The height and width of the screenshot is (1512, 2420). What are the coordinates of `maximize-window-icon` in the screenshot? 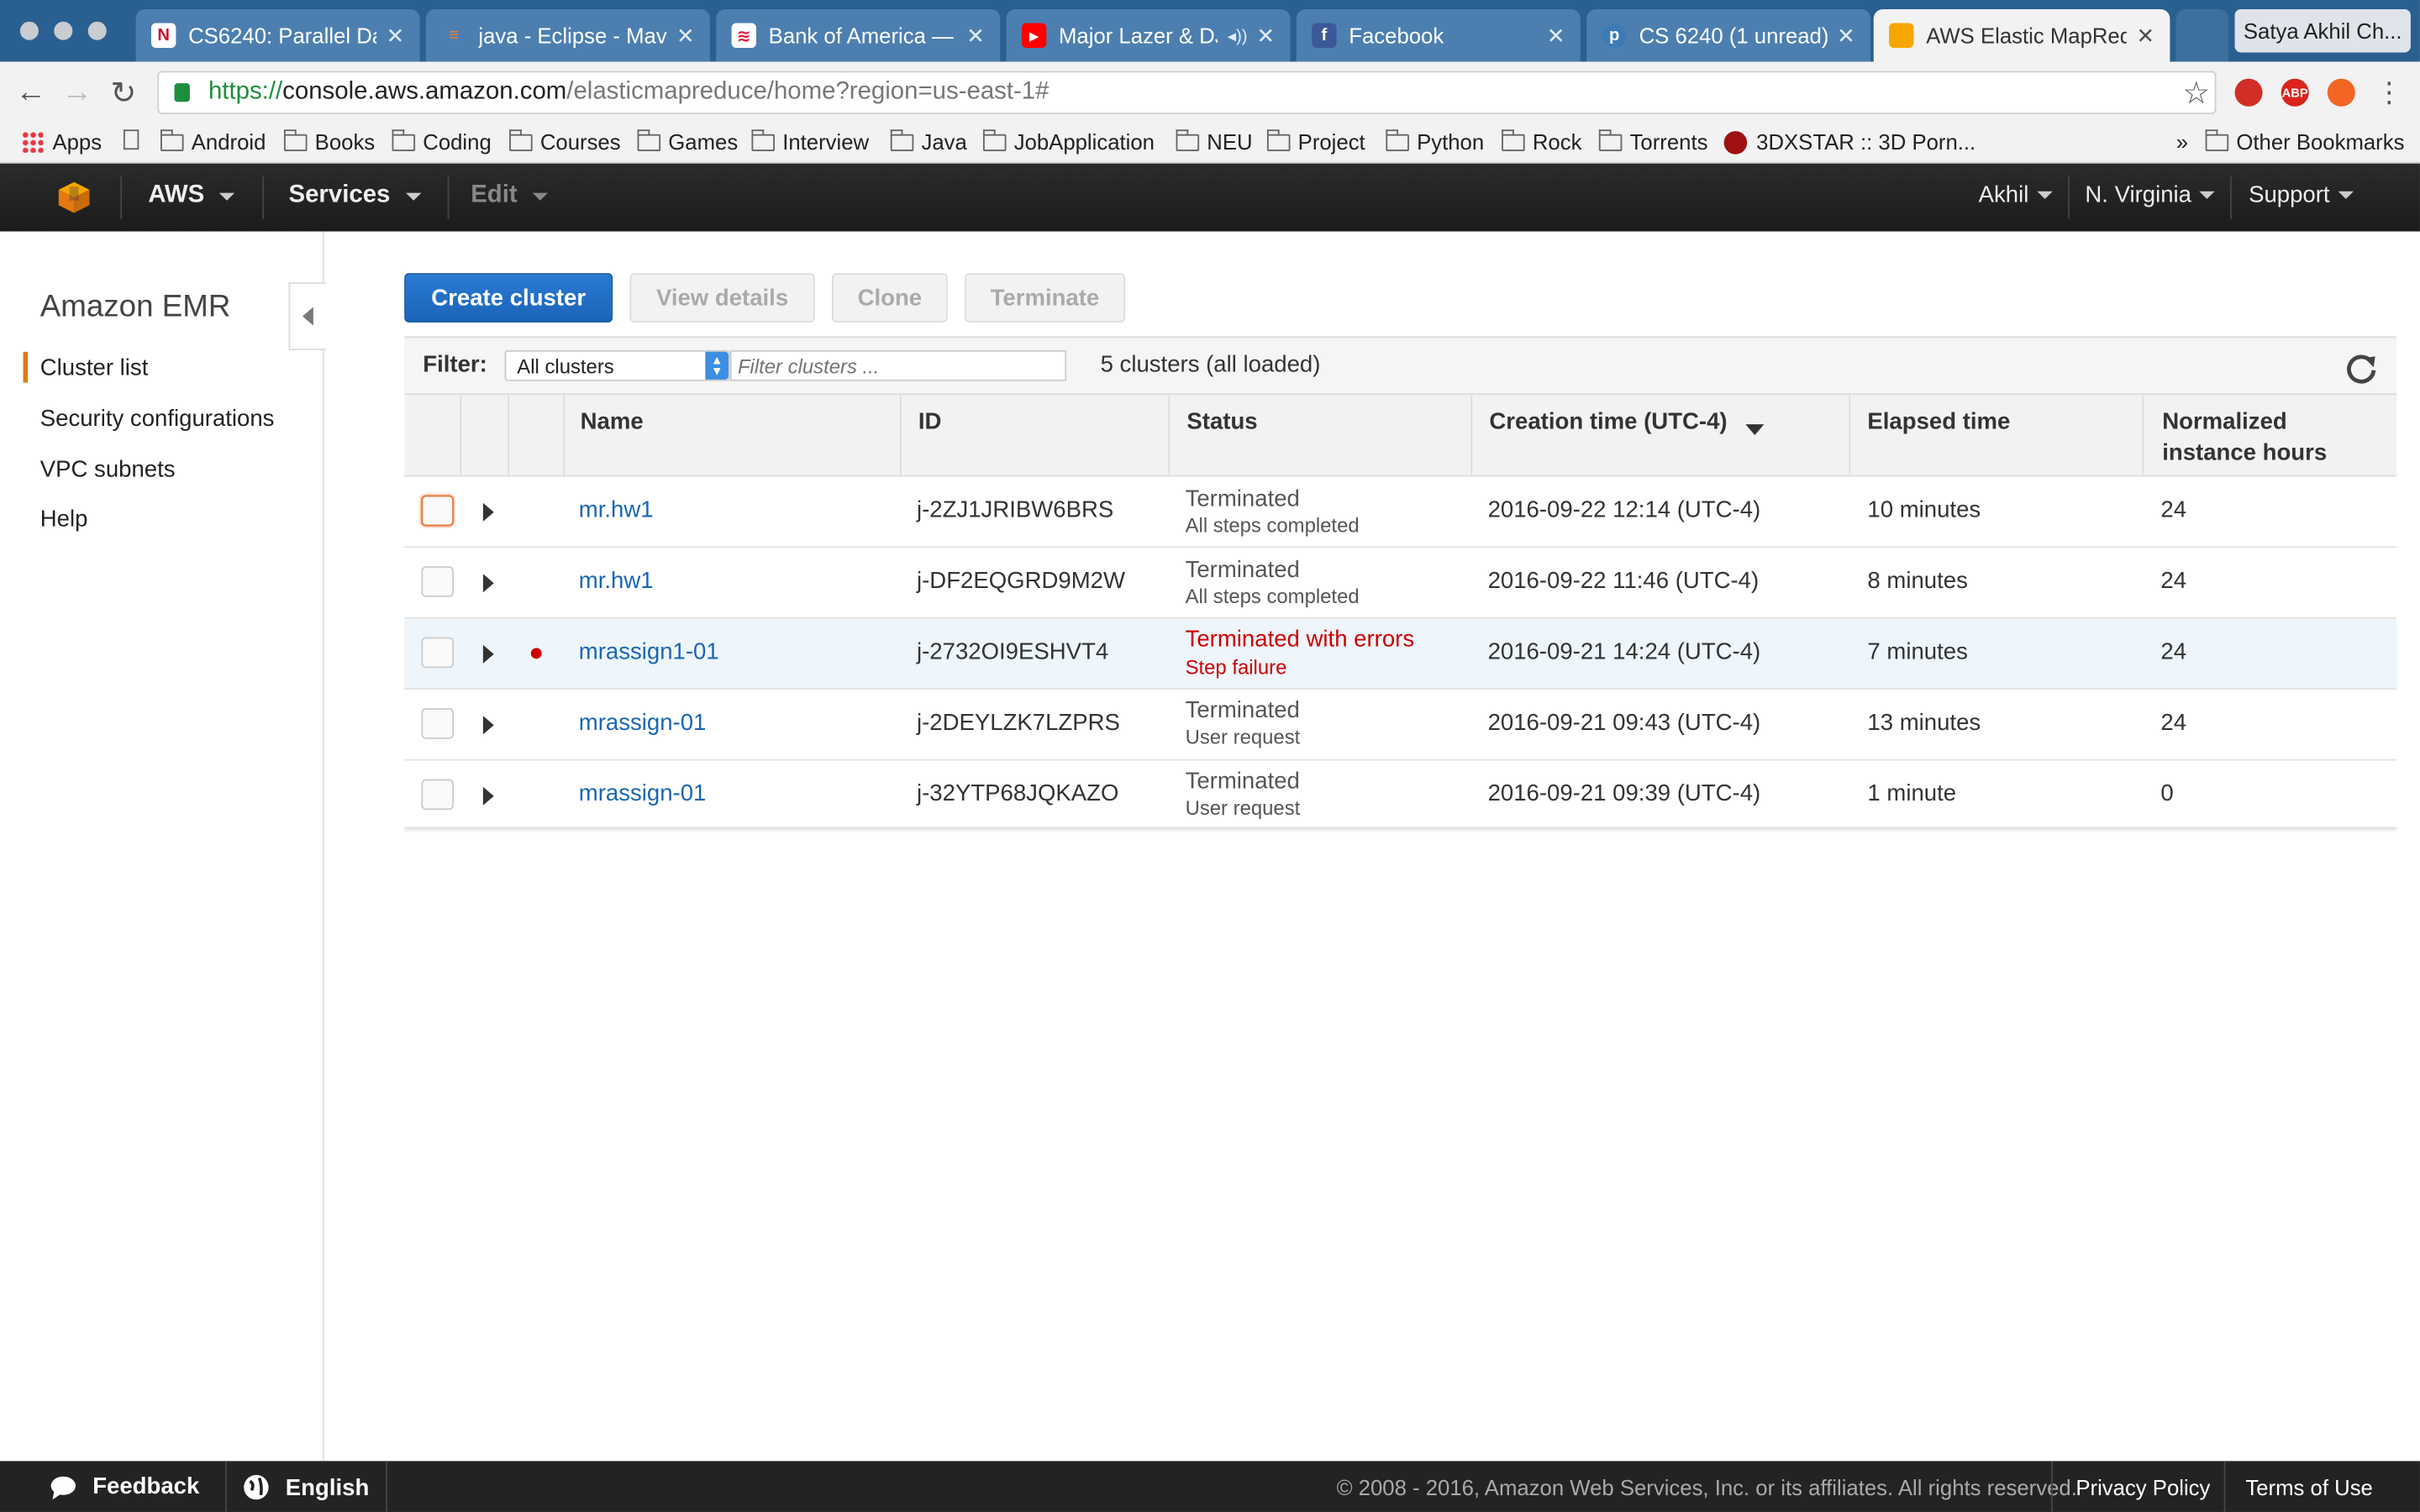 It's located at (97, 30).